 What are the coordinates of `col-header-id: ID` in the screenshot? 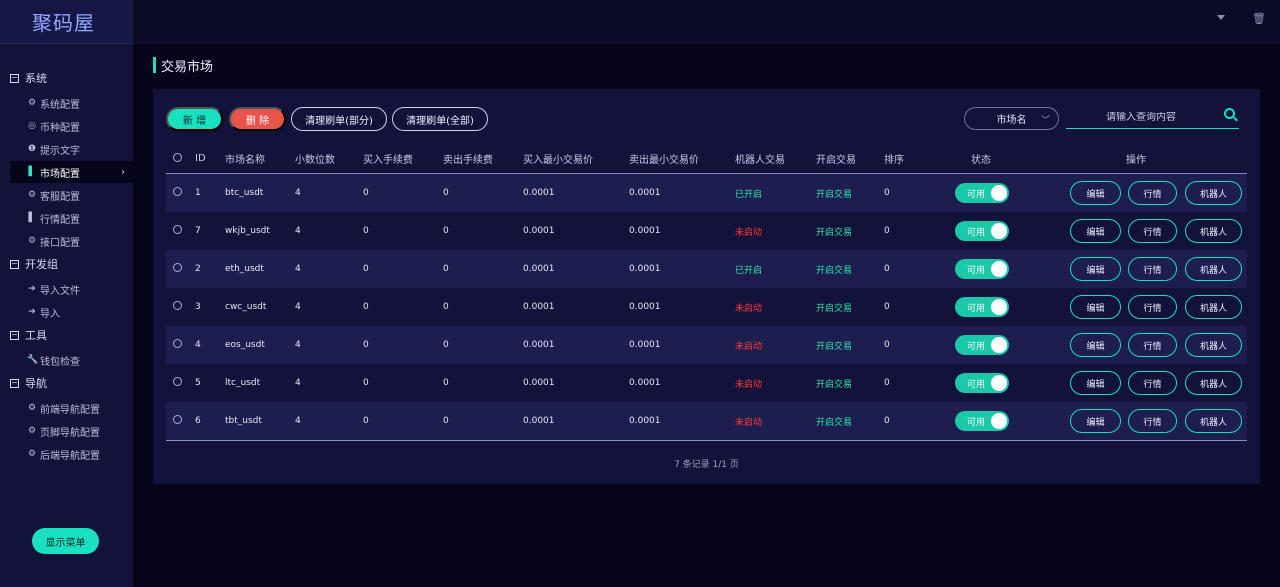 It's located at (200, 158).